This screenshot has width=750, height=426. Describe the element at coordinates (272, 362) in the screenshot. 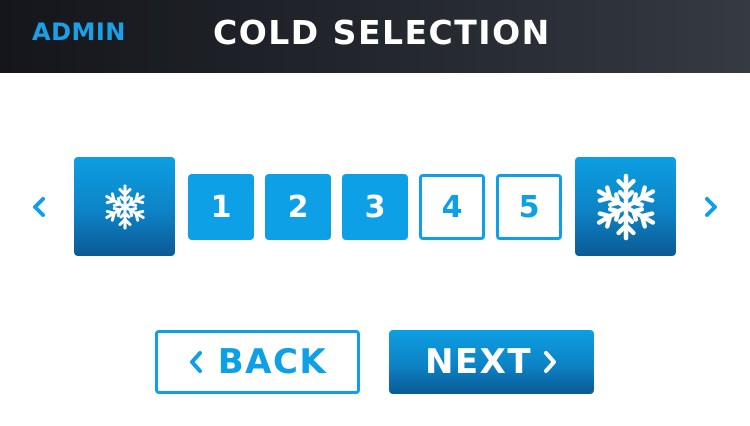

I see `back-button-label: BACK` at that location.